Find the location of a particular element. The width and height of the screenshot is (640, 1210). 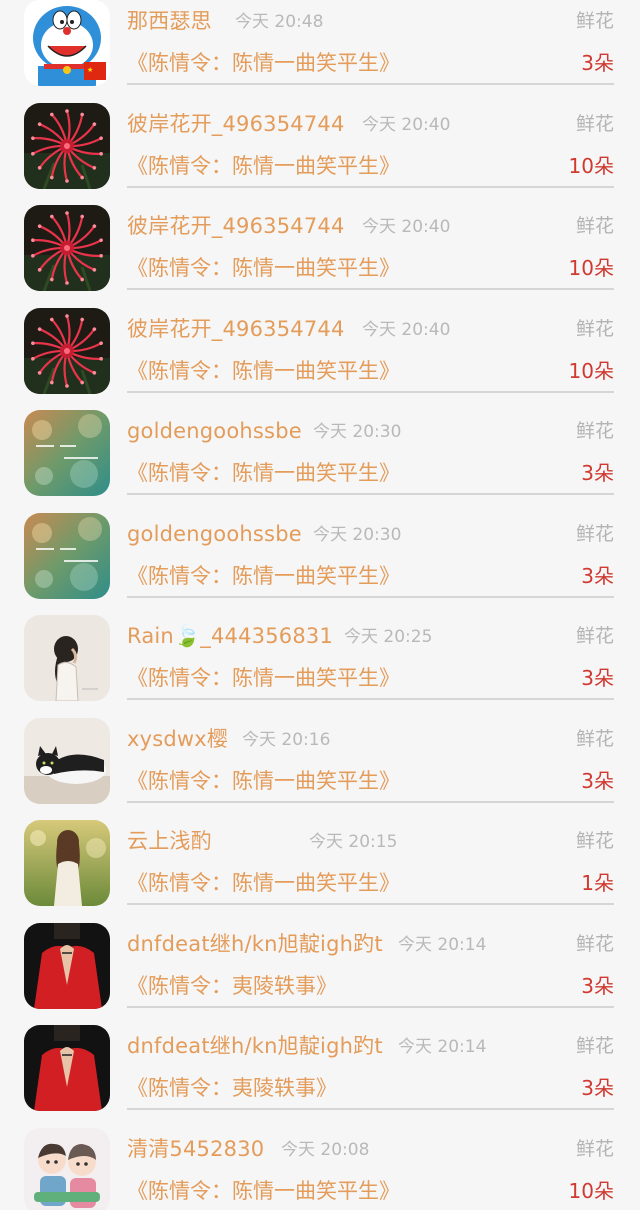

timestamp: 今天 20:25 is located at coordinates (388, 637).